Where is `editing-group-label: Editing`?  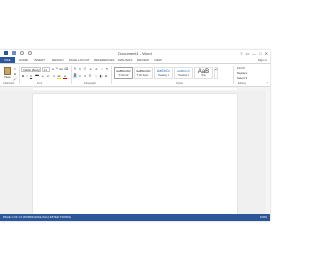 editing-group-label: Editing is located at coordinates (242, 83).